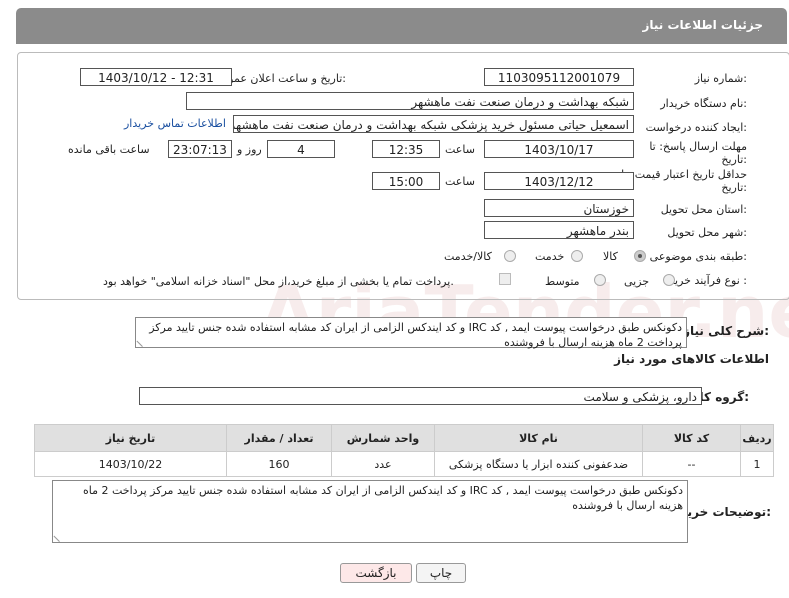 Image resolution: width=789 pixels, height=598 pixels. I want to click on print-button: چاپ, so click(441, 573).